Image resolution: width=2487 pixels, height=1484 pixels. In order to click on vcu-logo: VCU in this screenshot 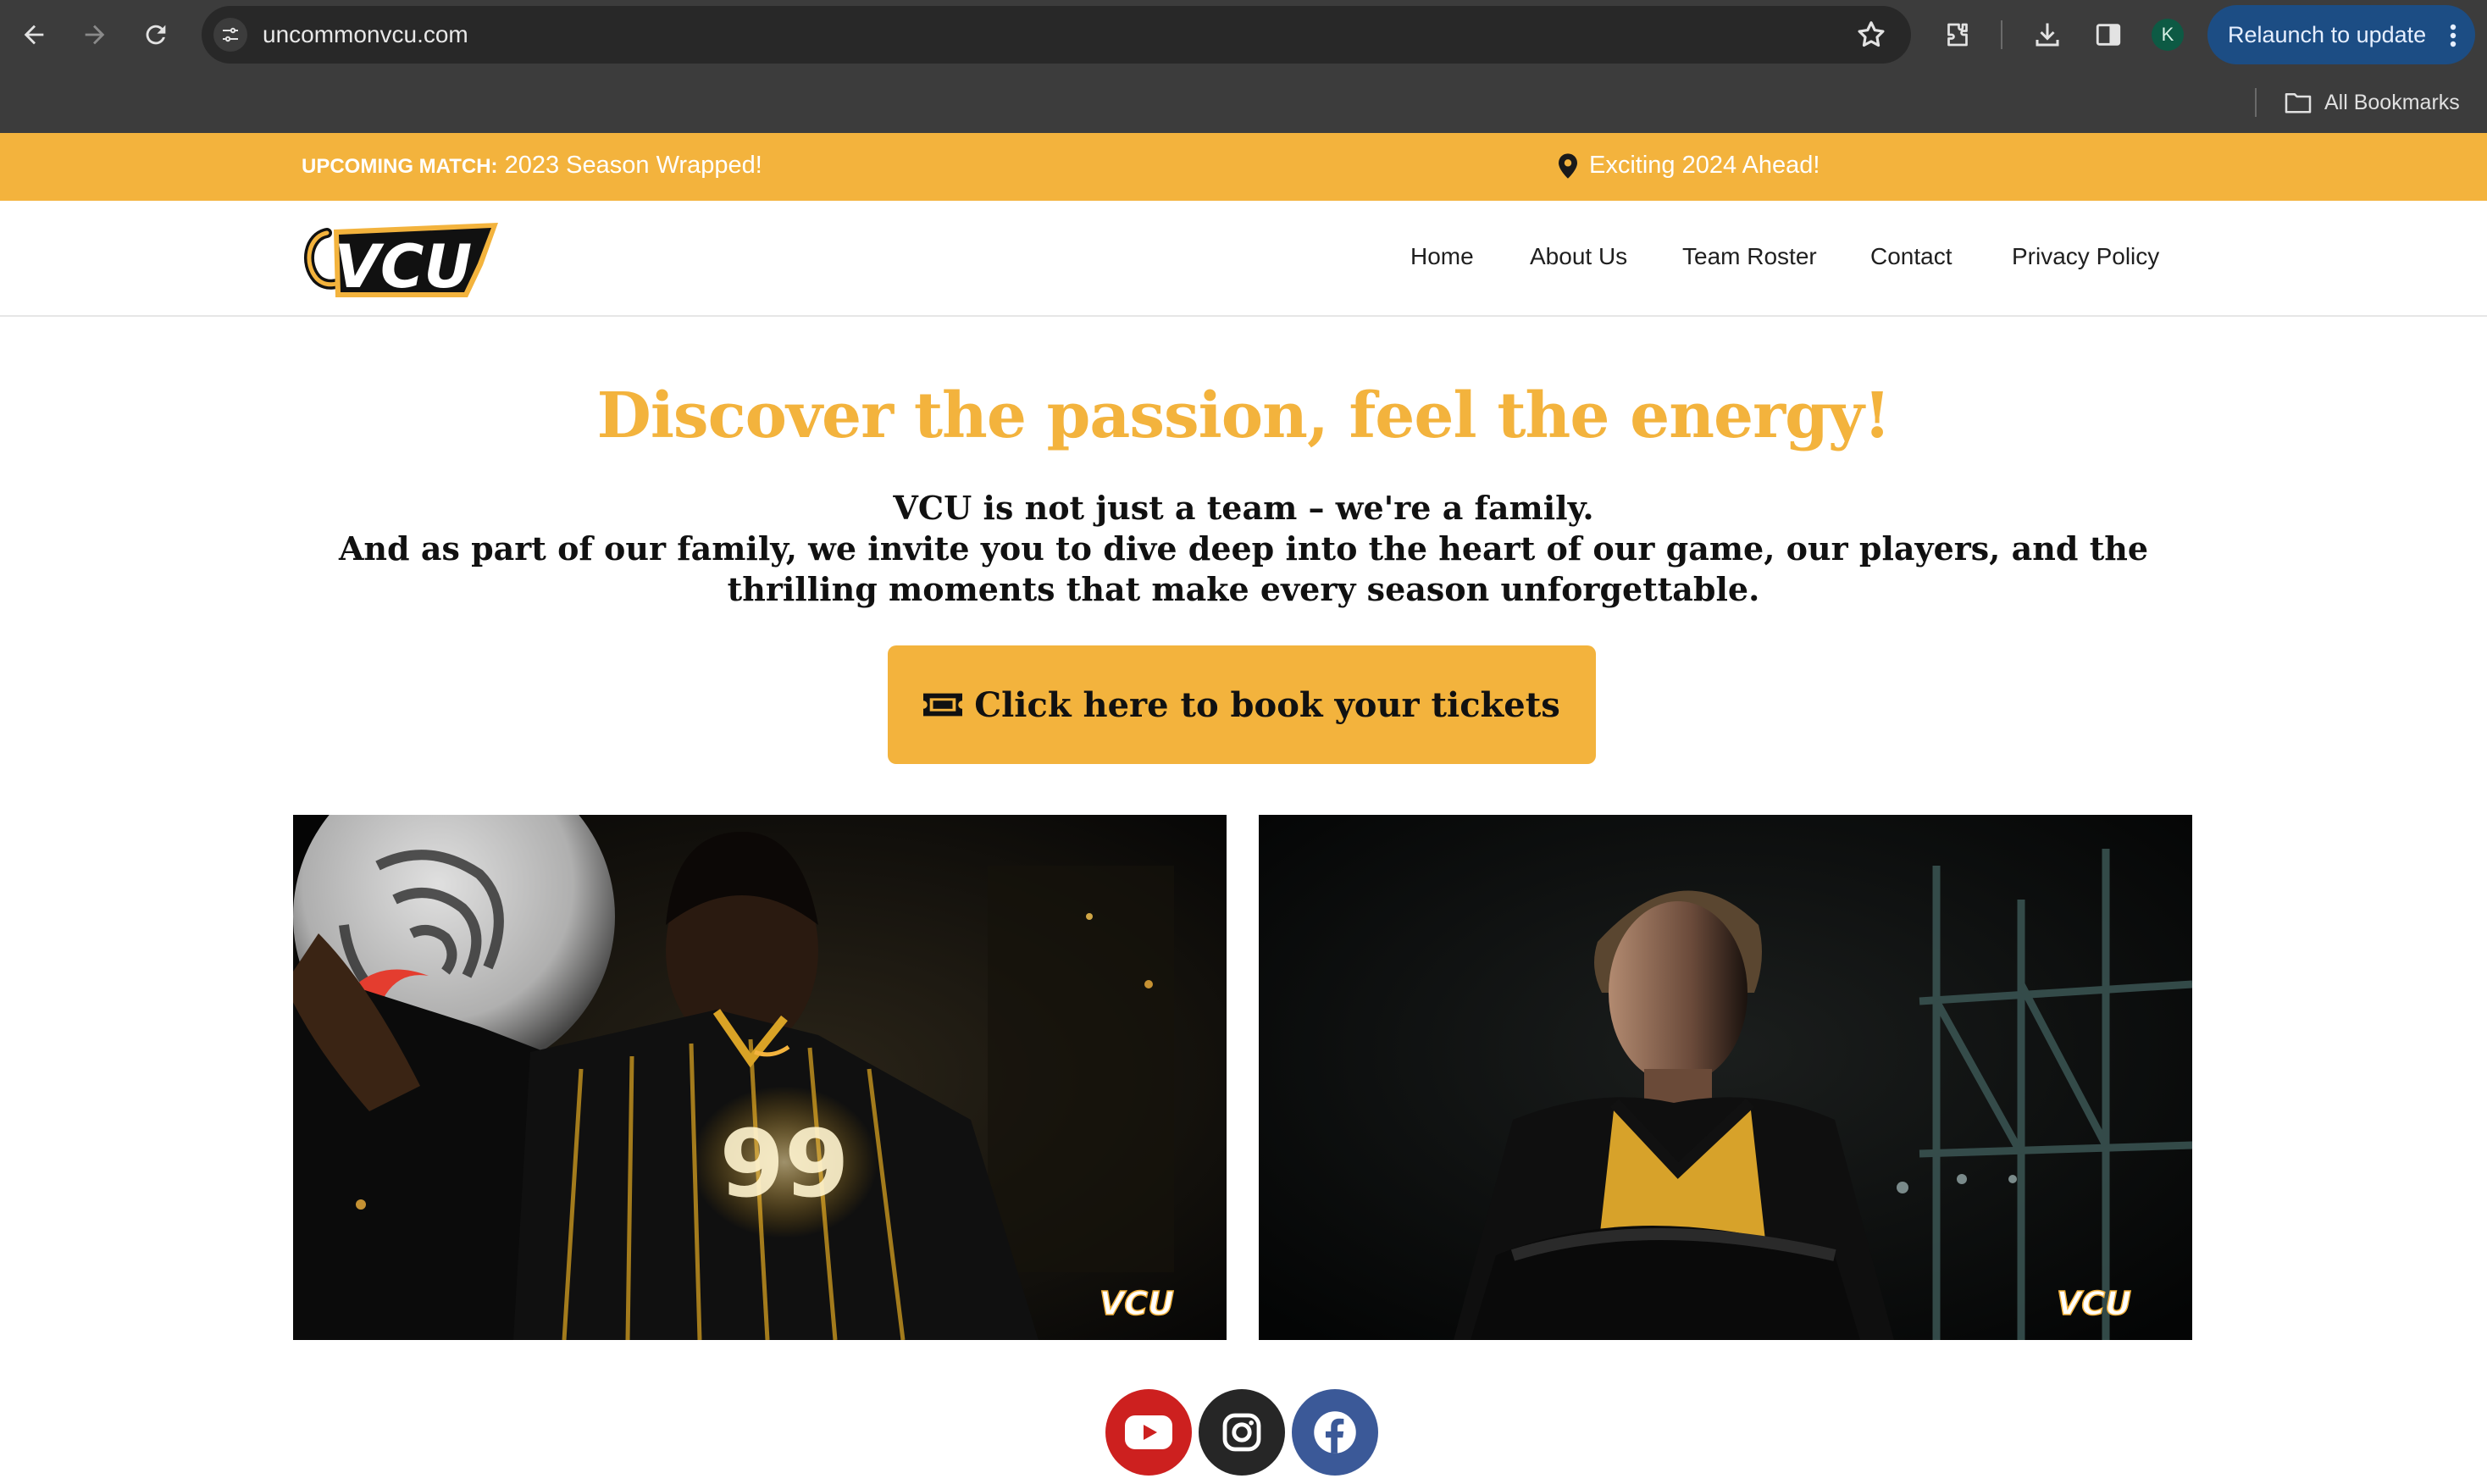, I will do `click(400, 259)`.